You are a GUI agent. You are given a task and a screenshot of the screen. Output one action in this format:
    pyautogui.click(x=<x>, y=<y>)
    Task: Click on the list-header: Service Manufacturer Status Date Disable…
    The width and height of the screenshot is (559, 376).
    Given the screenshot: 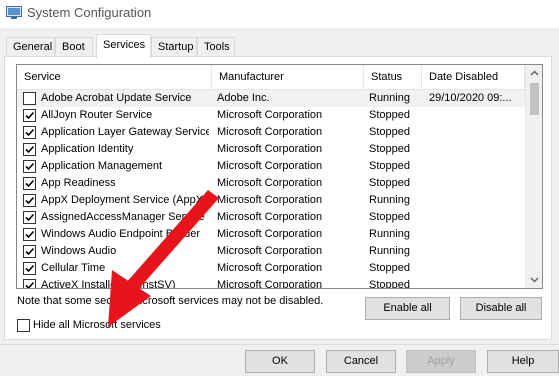 What is the action you would take?
    pyautogui.click(x=271, y=77)
    